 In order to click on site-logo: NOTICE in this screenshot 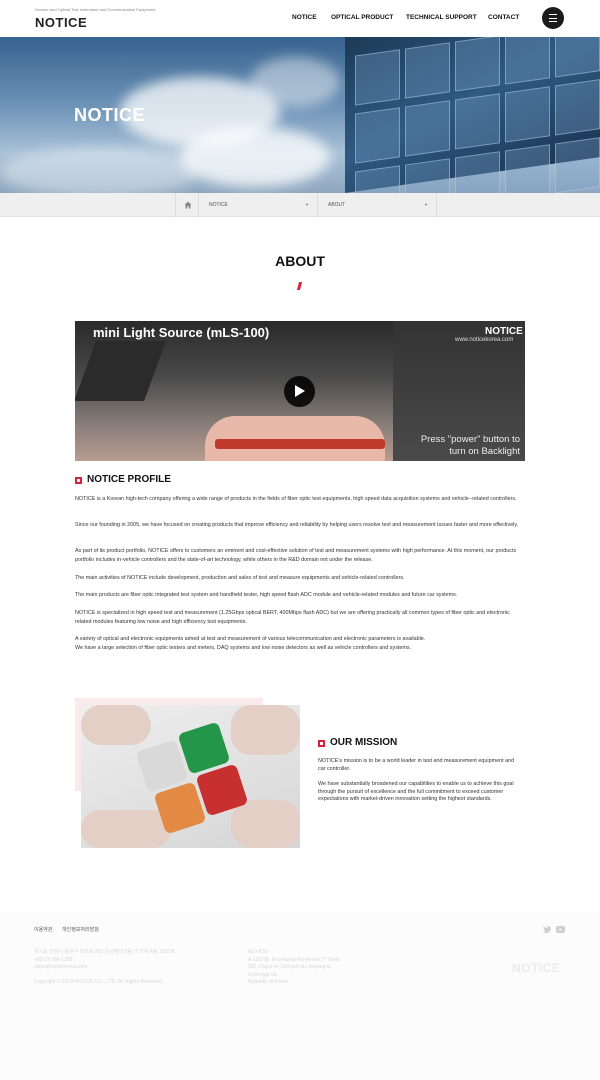, I will do `click(61, 22)`.